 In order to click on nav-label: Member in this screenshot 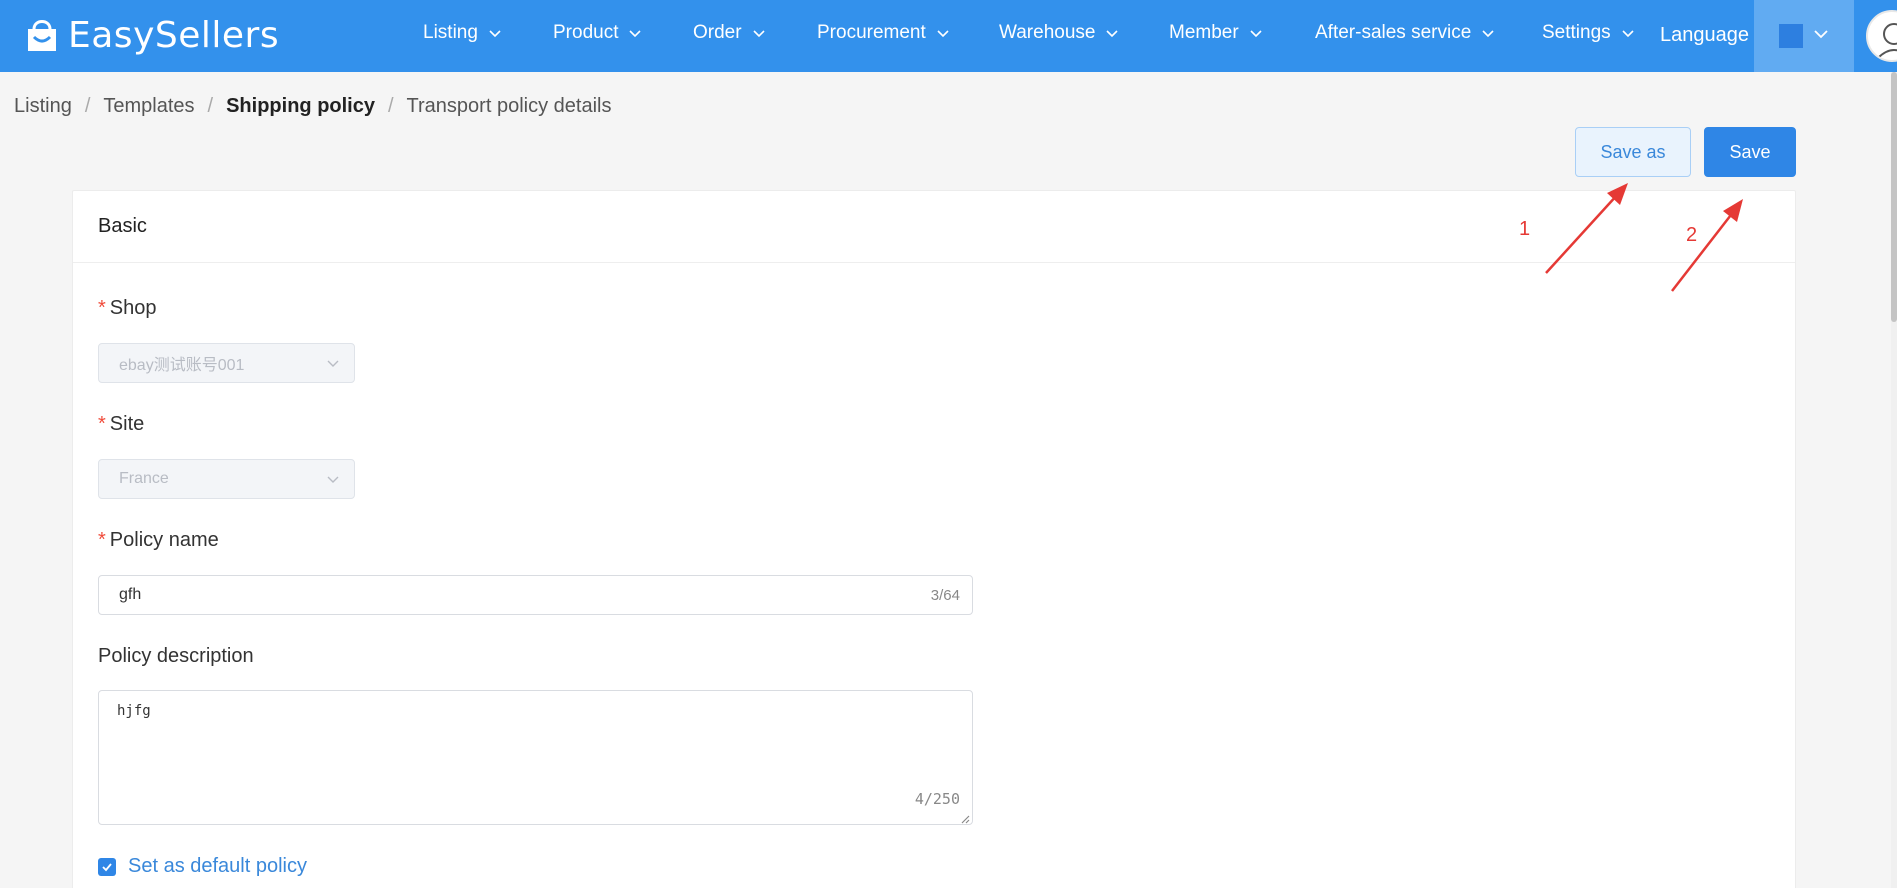, I will do `click(1204, 32)`.